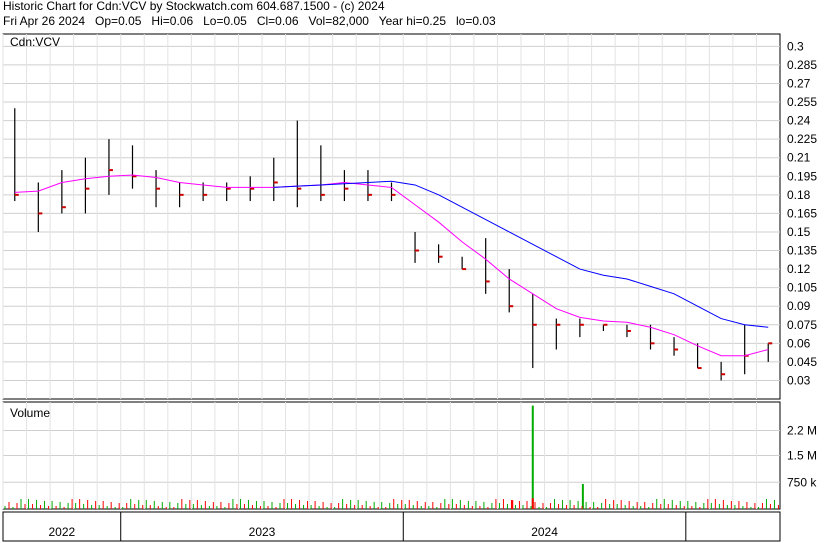 This screenshot has width=830, height=543. Describe the element at coordinates (799, 380) in the screenshot. I see `price-tick-label: 0.03` at that location.